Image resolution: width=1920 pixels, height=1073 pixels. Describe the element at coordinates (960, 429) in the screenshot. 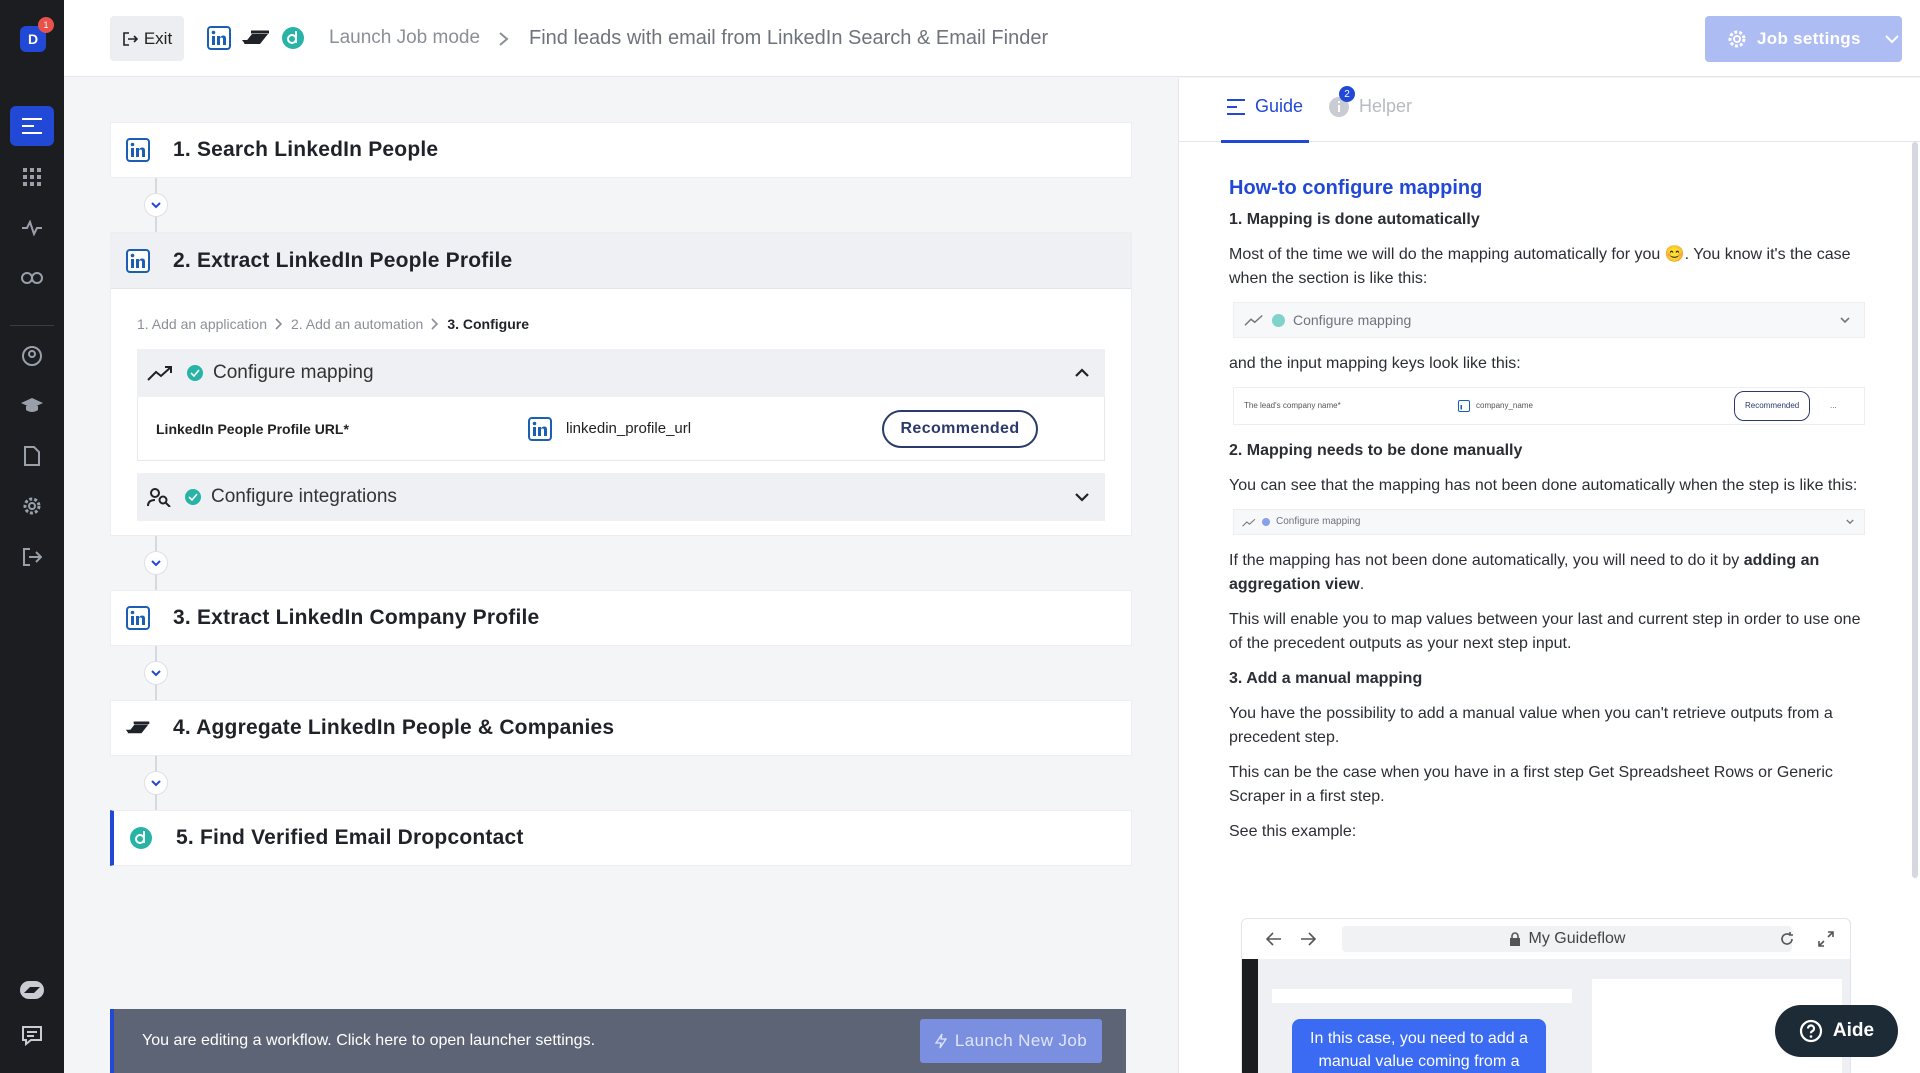

I see `recommended-badge: Recommended` at that location.